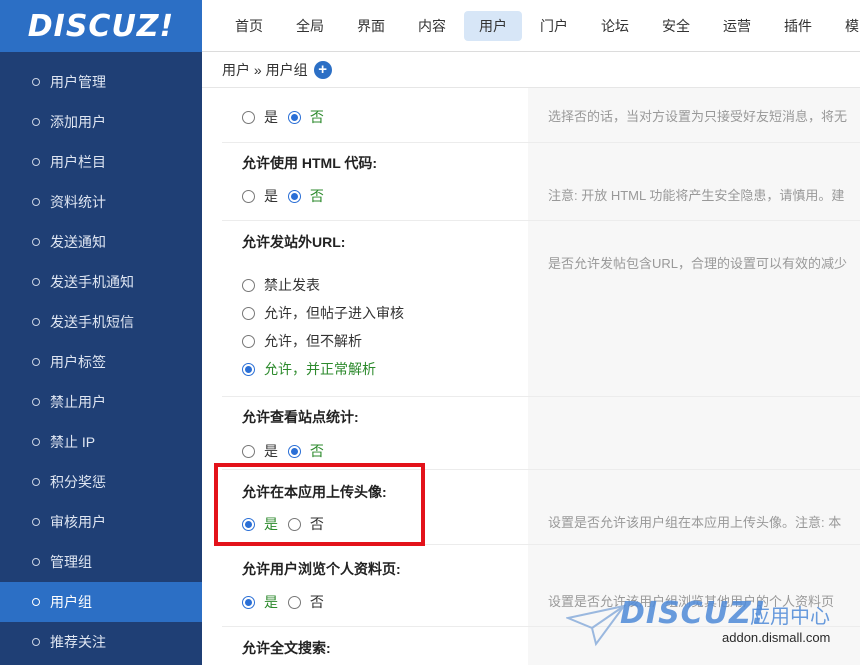 This screenshot has width=860, height=665. I want to click on sidebar-item-label: 用户栏目, so click(78, 162).